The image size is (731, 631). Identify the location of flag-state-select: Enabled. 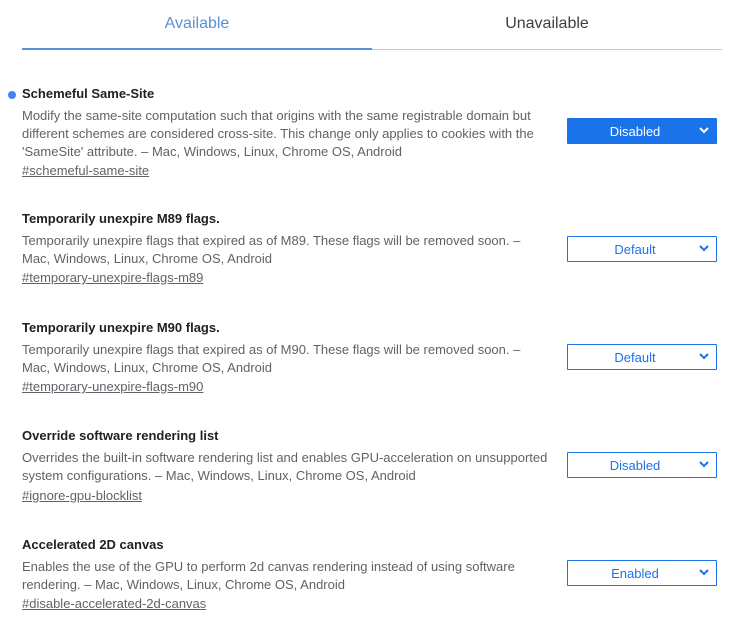
(642, 573).